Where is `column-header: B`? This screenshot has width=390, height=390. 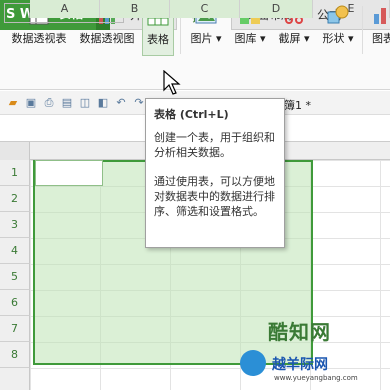 column-header: B is located at coordinates (135, 9).